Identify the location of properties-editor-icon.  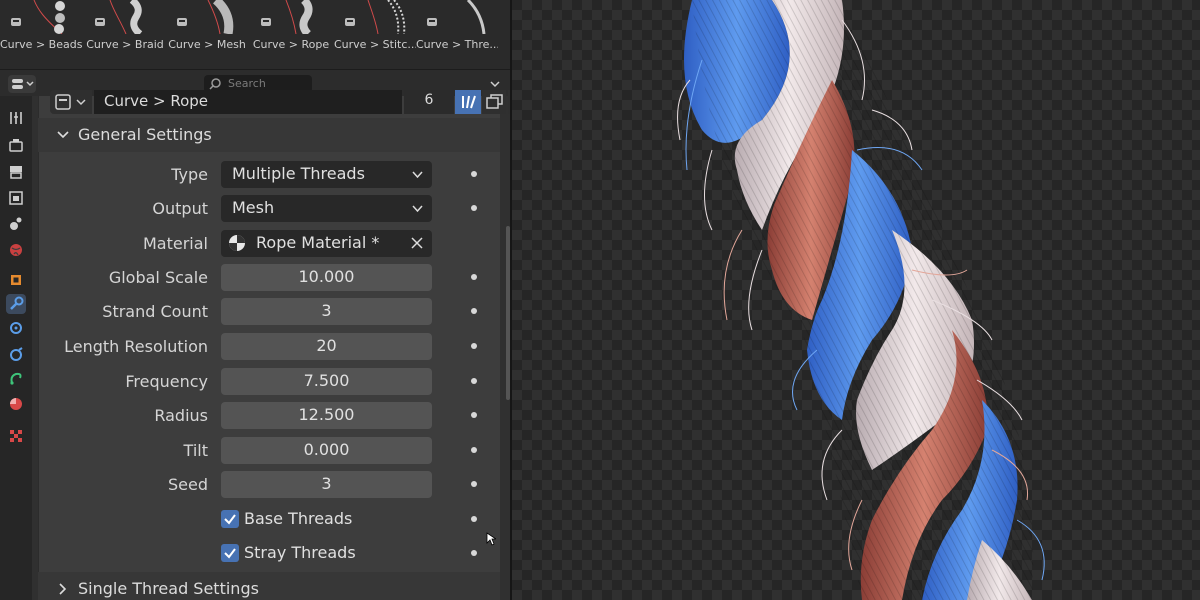
(23, 84).